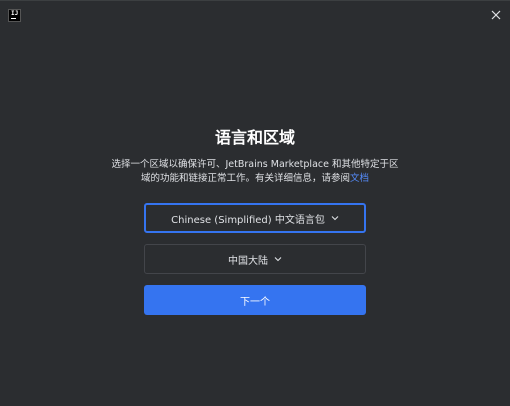 This screenshot has width=510, height=406. I want to click on dialog-title: 语言和区域, so click(254, 137).